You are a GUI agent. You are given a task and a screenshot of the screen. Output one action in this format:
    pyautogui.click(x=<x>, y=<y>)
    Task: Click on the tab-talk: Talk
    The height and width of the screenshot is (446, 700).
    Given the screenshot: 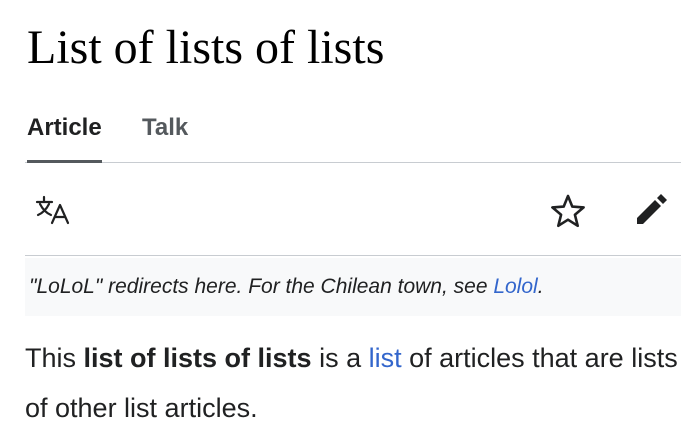 What is the action you would take?
    pyautogui.click(x=165, y=135)
    